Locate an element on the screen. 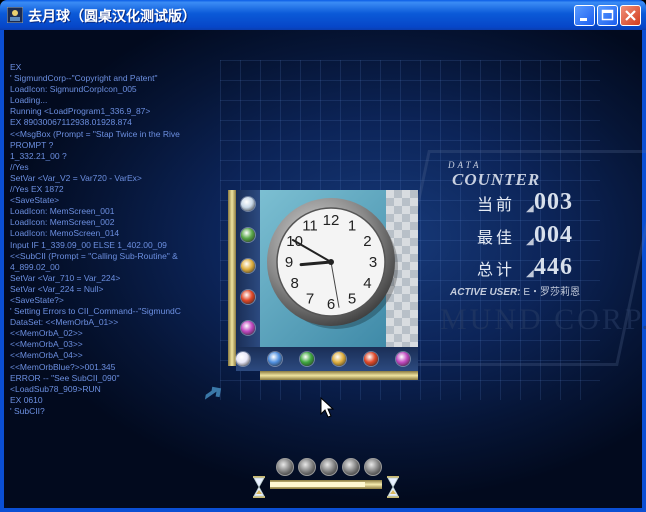 The width and height of the screenshot is (646, 512). code-line: <<MemOrbA_03>> is located at coordinates (46, 344).